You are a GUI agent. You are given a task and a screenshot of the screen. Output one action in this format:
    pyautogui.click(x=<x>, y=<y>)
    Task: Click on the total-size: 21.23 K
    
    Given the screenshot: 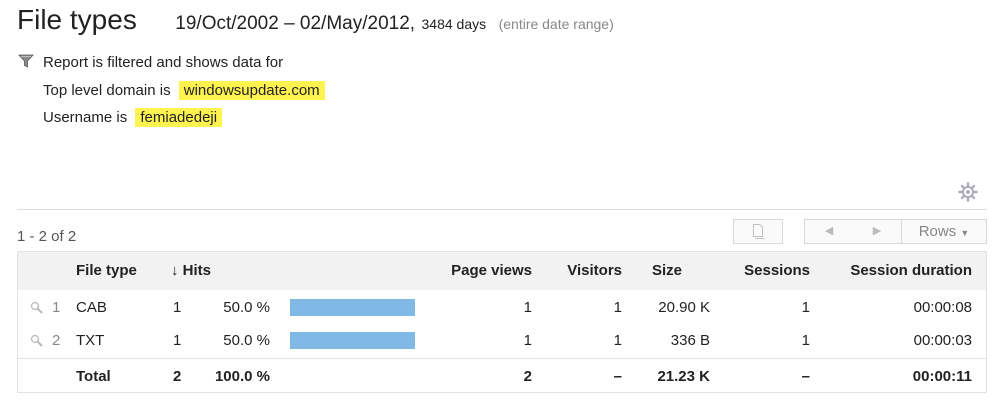 What is the action you would take?
    pyautogui.click(x=683, y=376)
    